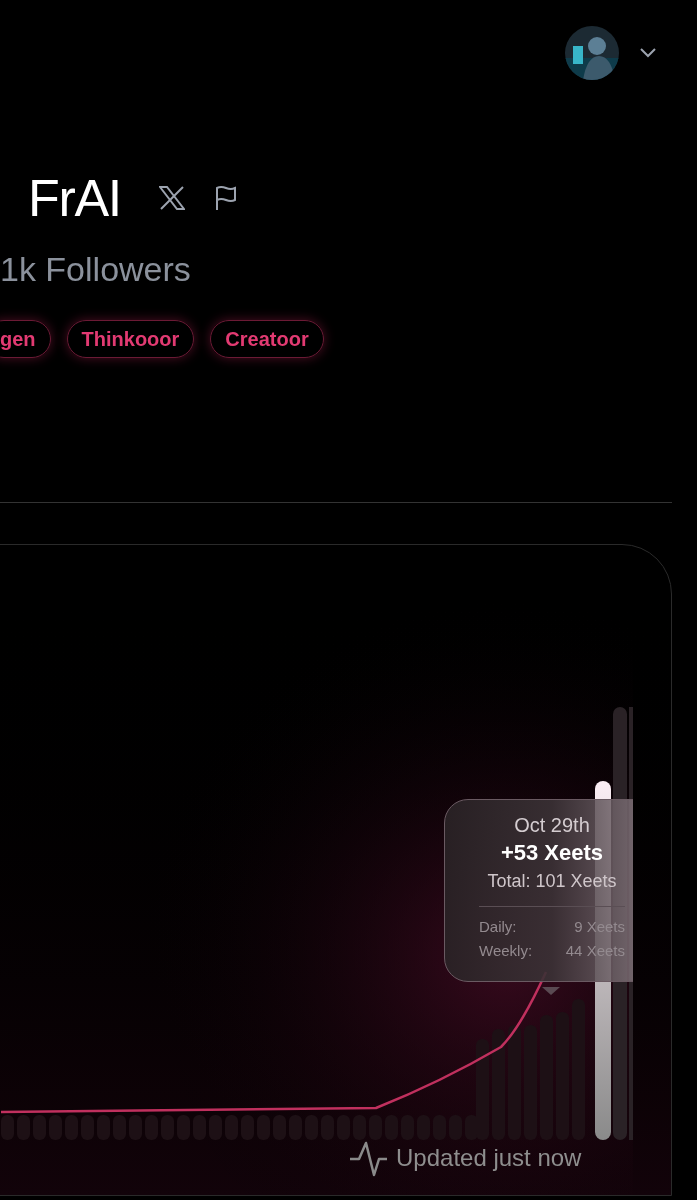  What do you see at coordinates (552, 881) in the screenshot?
I see `tooltip-total: Total: 101 Xeets` at bounding box center [552, 881].